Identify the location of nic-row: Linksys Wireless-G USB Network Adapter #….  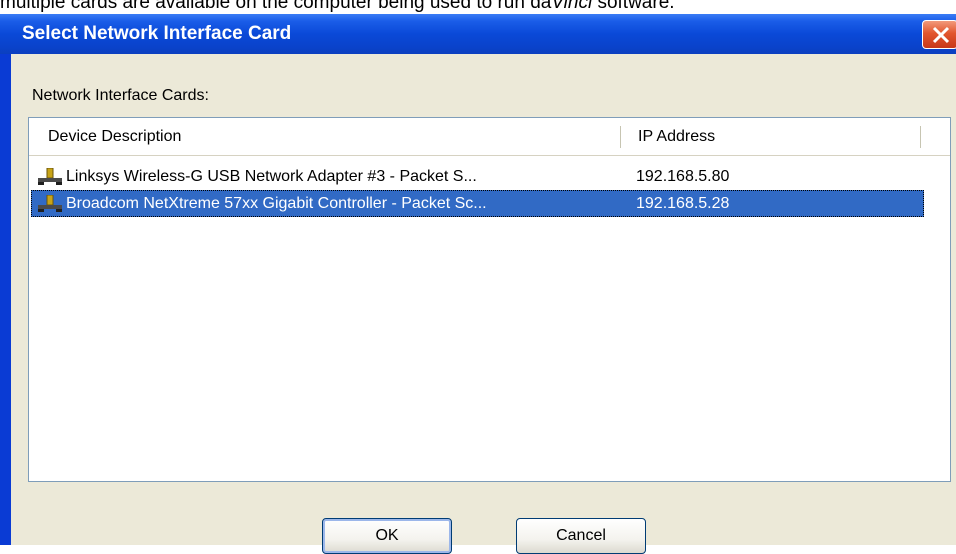
(477, 176).